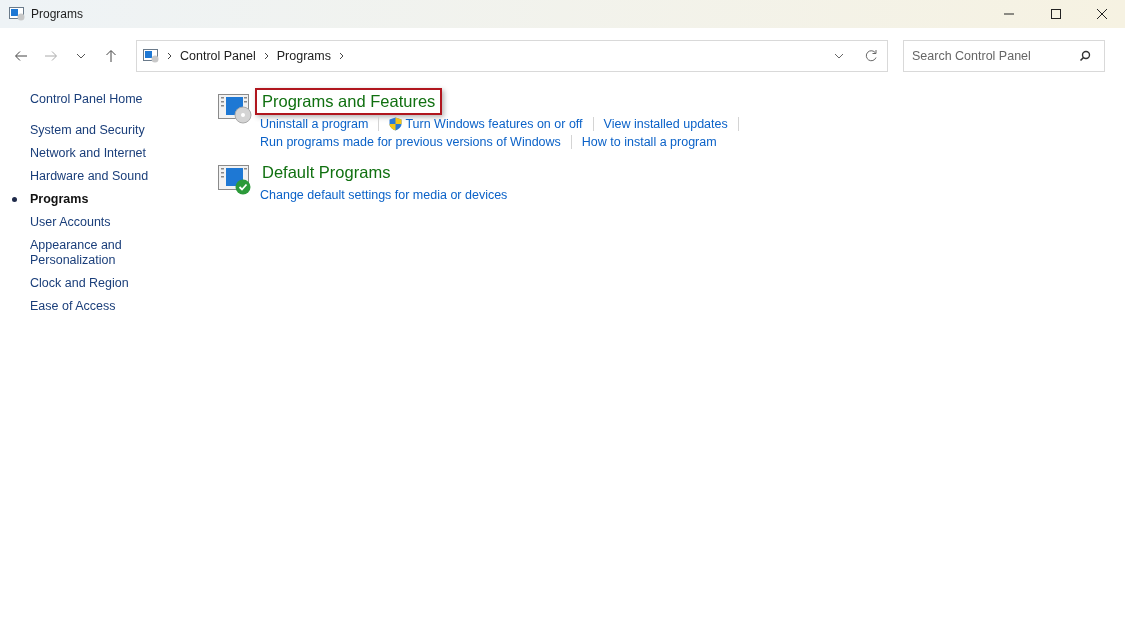 The height and width of the screenshot is (630, 1125). Describe the element at coordinates (95, 253) in the screenshot. I see `sidebar-item: Appearance and Personalization` at that location.